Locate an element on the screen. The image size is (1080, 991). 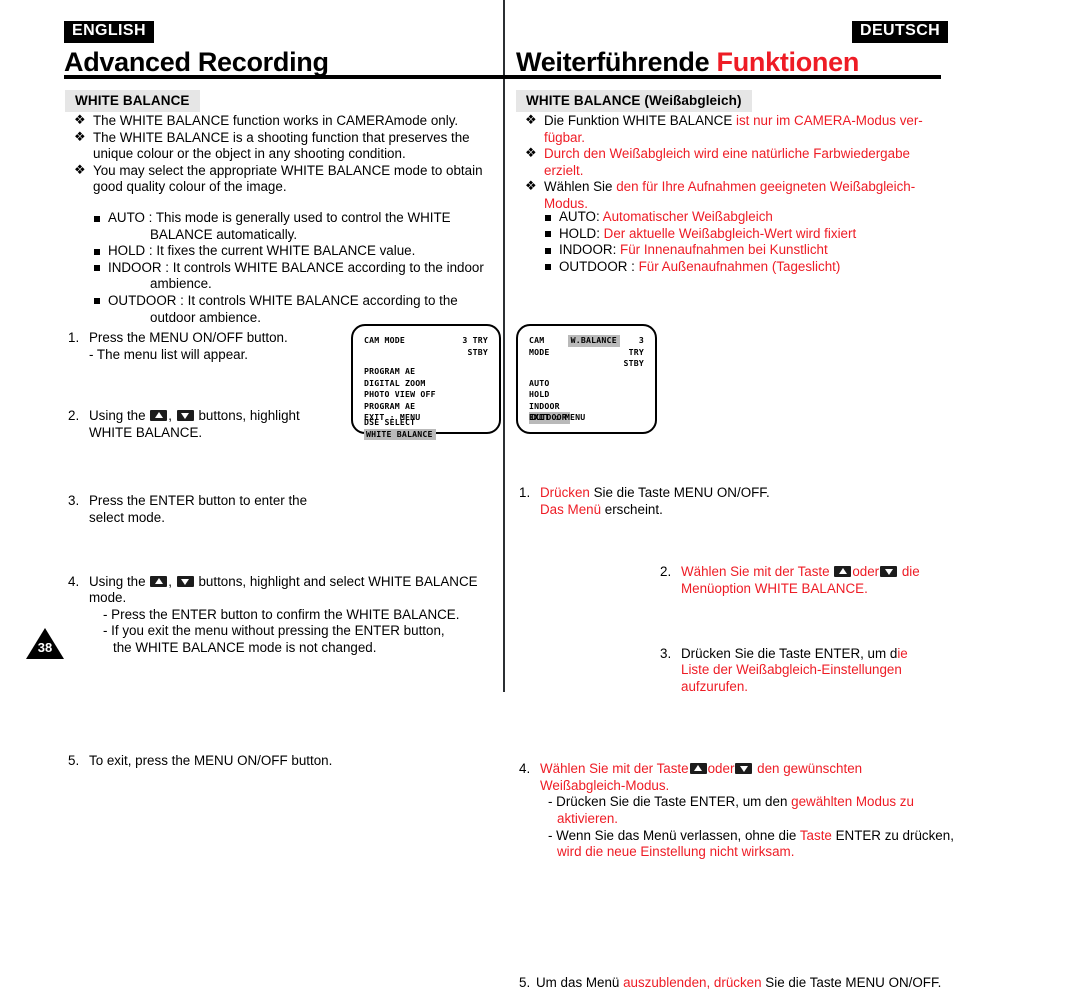
bullet-text-black: Wählen Sie is located at coordinates (580, 187).